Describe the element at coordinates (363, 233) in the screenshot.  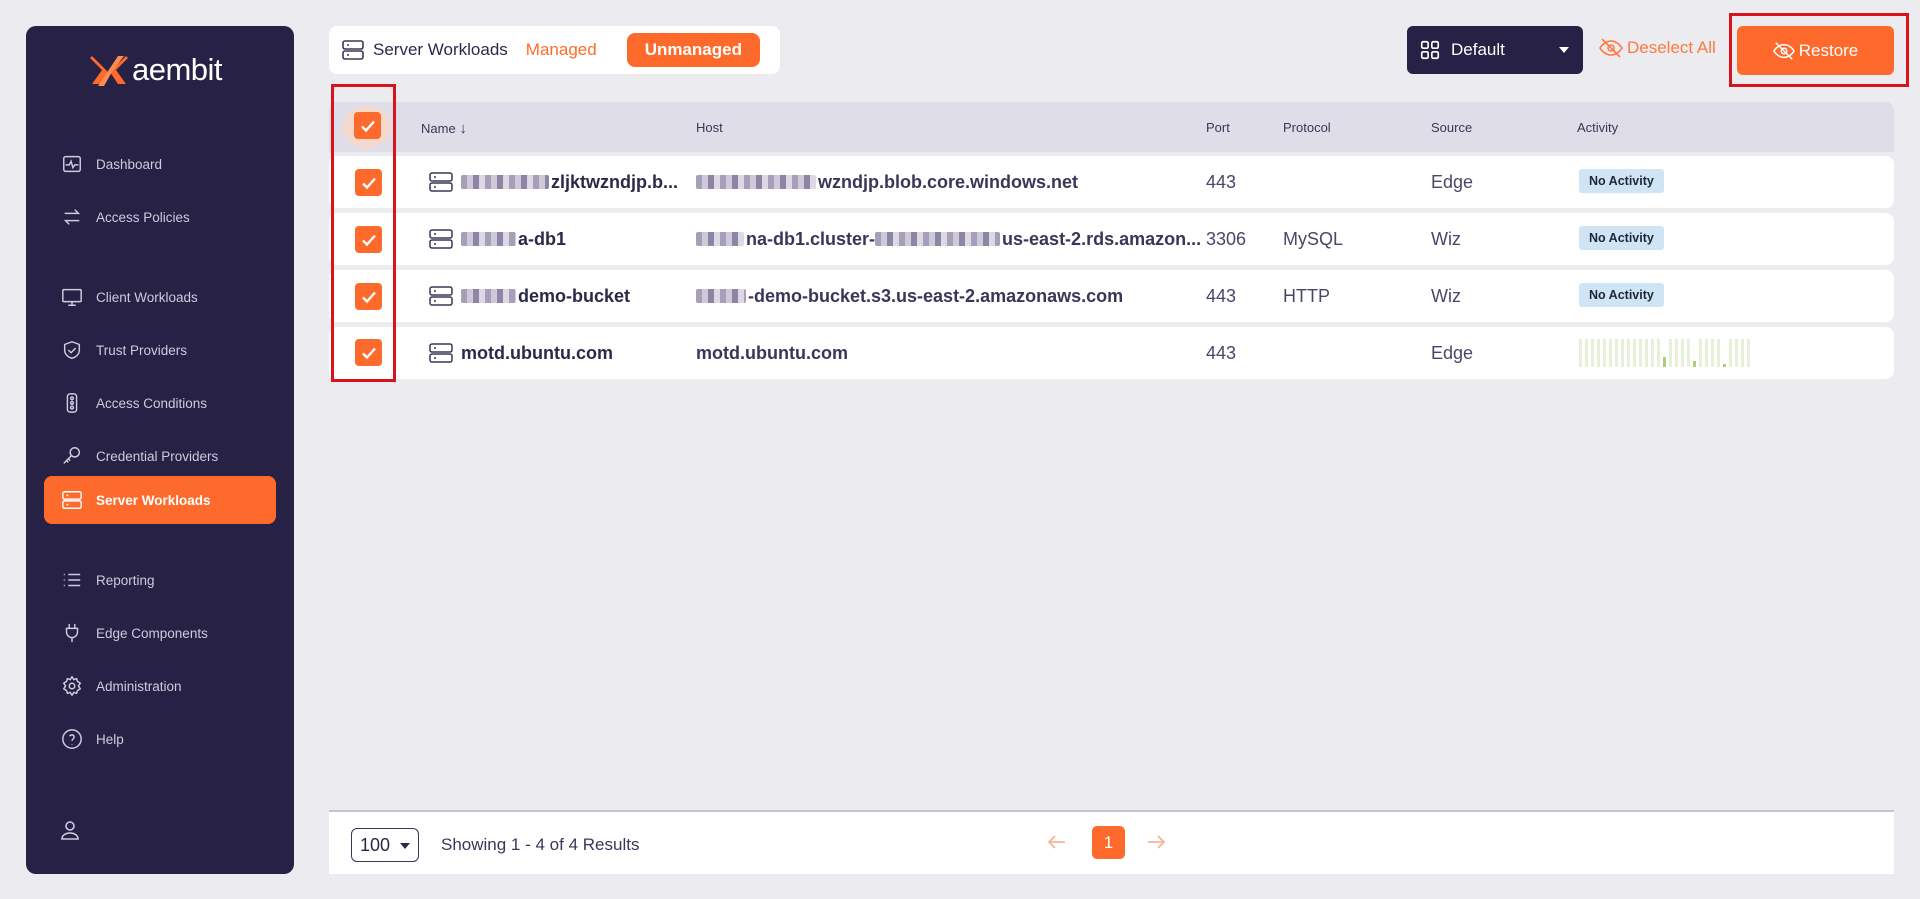
I see `highlight-frame` at that location.